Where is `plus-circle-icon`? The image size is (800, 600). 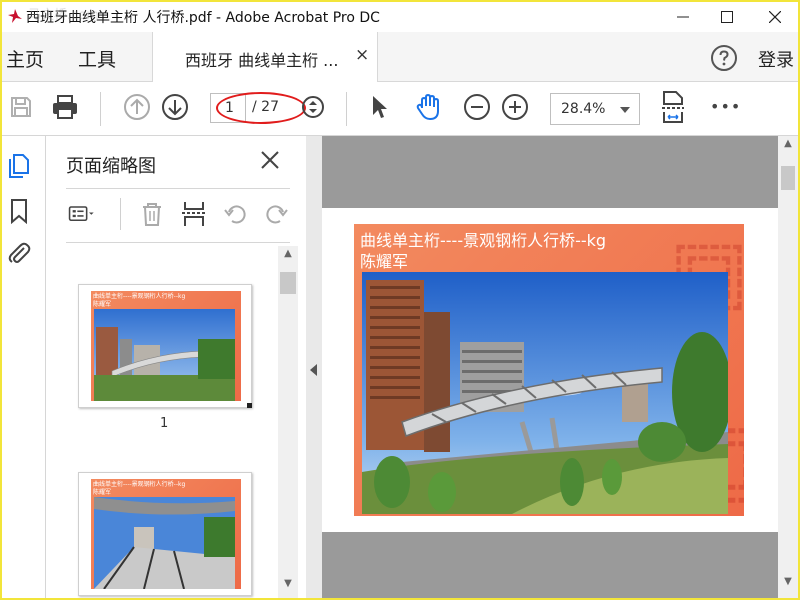
plus-circle-icon is located at coordinates (515, 107).